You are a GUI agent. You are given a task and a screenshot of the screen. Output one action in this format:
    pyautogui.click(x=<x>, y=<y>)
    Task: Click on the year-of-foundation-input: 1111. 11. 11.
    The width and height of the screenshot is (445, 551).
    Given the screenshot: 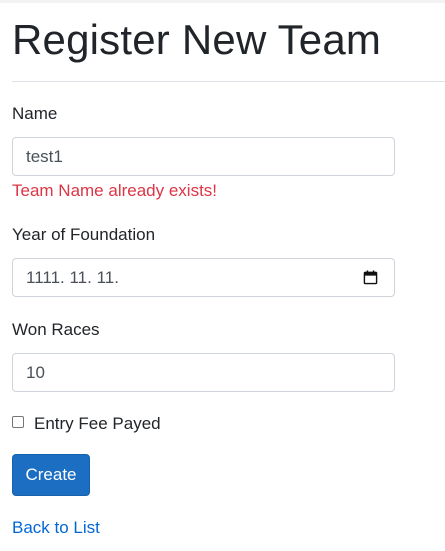 What is the action you would take?
    pyautogui.click(x=203, y=277)
    